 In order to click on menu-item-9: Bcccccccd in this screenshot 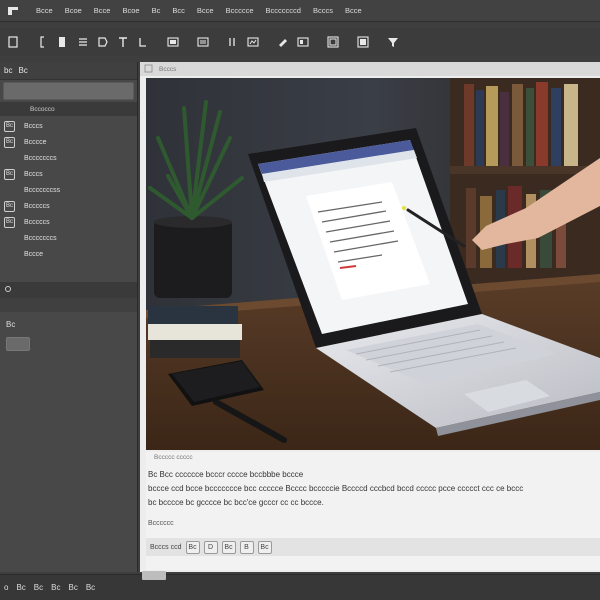, I will do `click(283, 10)`.